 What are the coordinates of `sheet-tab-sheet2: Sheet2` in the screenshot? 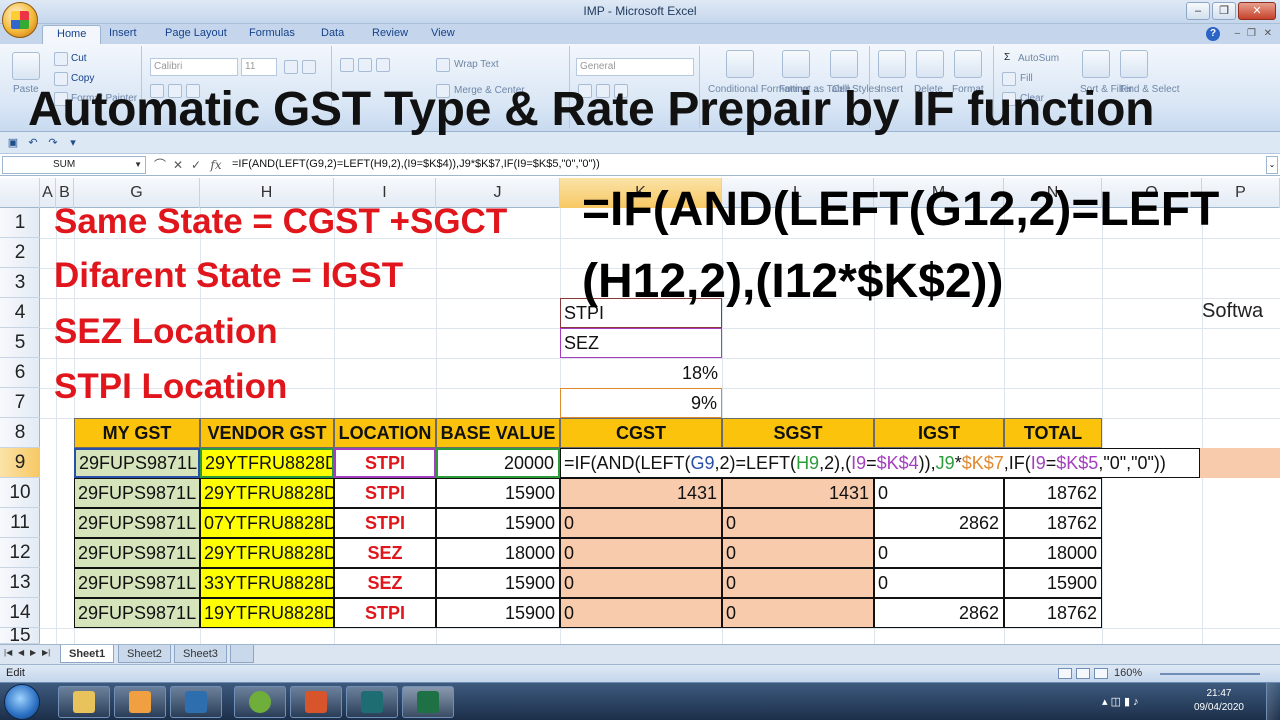 It's located at (144, 654).